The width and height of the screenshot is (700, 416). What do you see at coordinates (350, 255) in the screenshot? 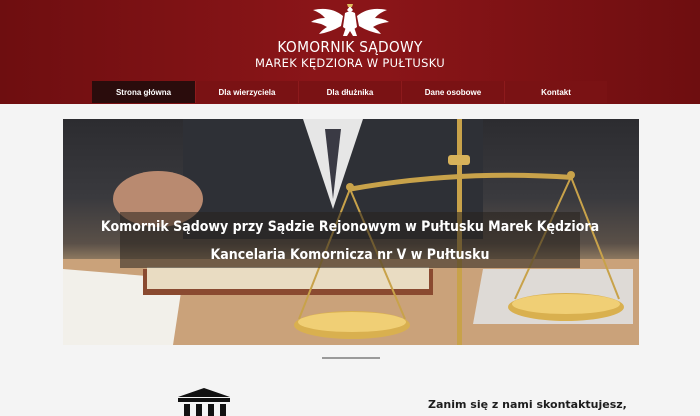
I see `hero-caption-line2: Kancelaria Komornicza nr V w Pułtusku` at bounding box center [350, 255].